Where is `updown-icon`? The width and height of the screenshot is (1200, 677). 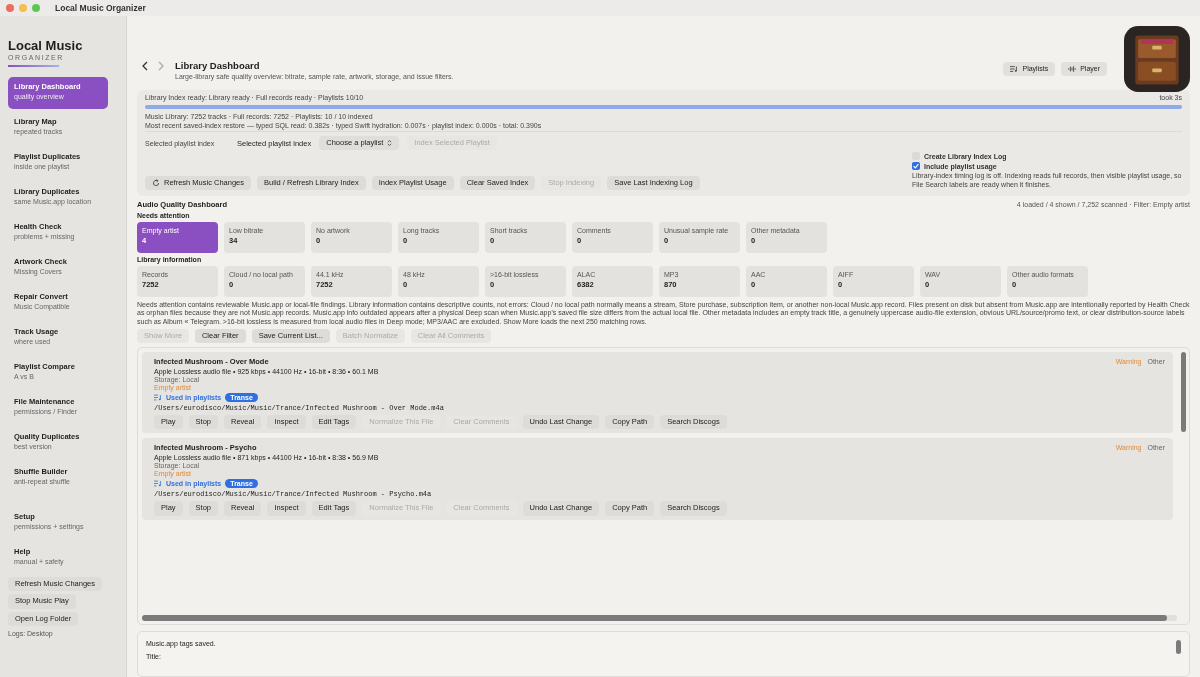
updown-icon is located at coordinates (390, 143).